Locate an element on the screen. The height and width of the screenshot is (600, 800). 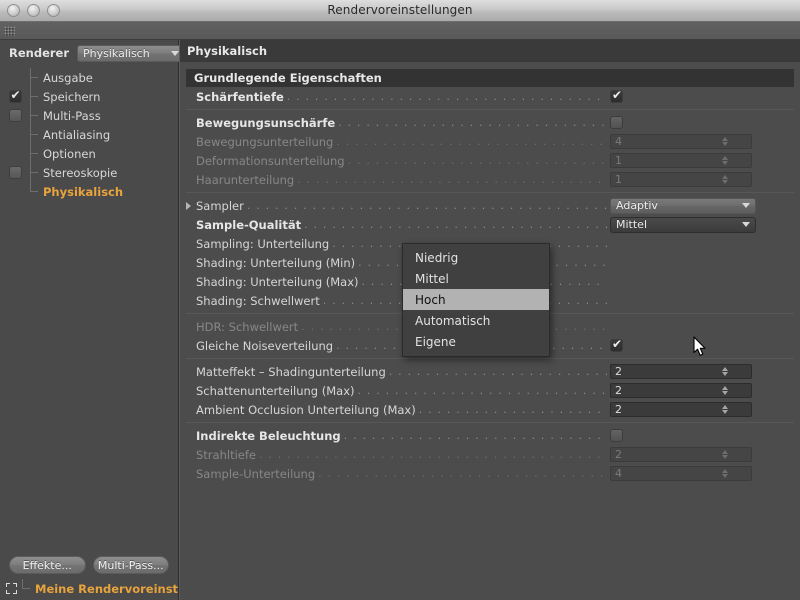
window-title: Rendervoreinstellungen is located at coordinates (400, 10).